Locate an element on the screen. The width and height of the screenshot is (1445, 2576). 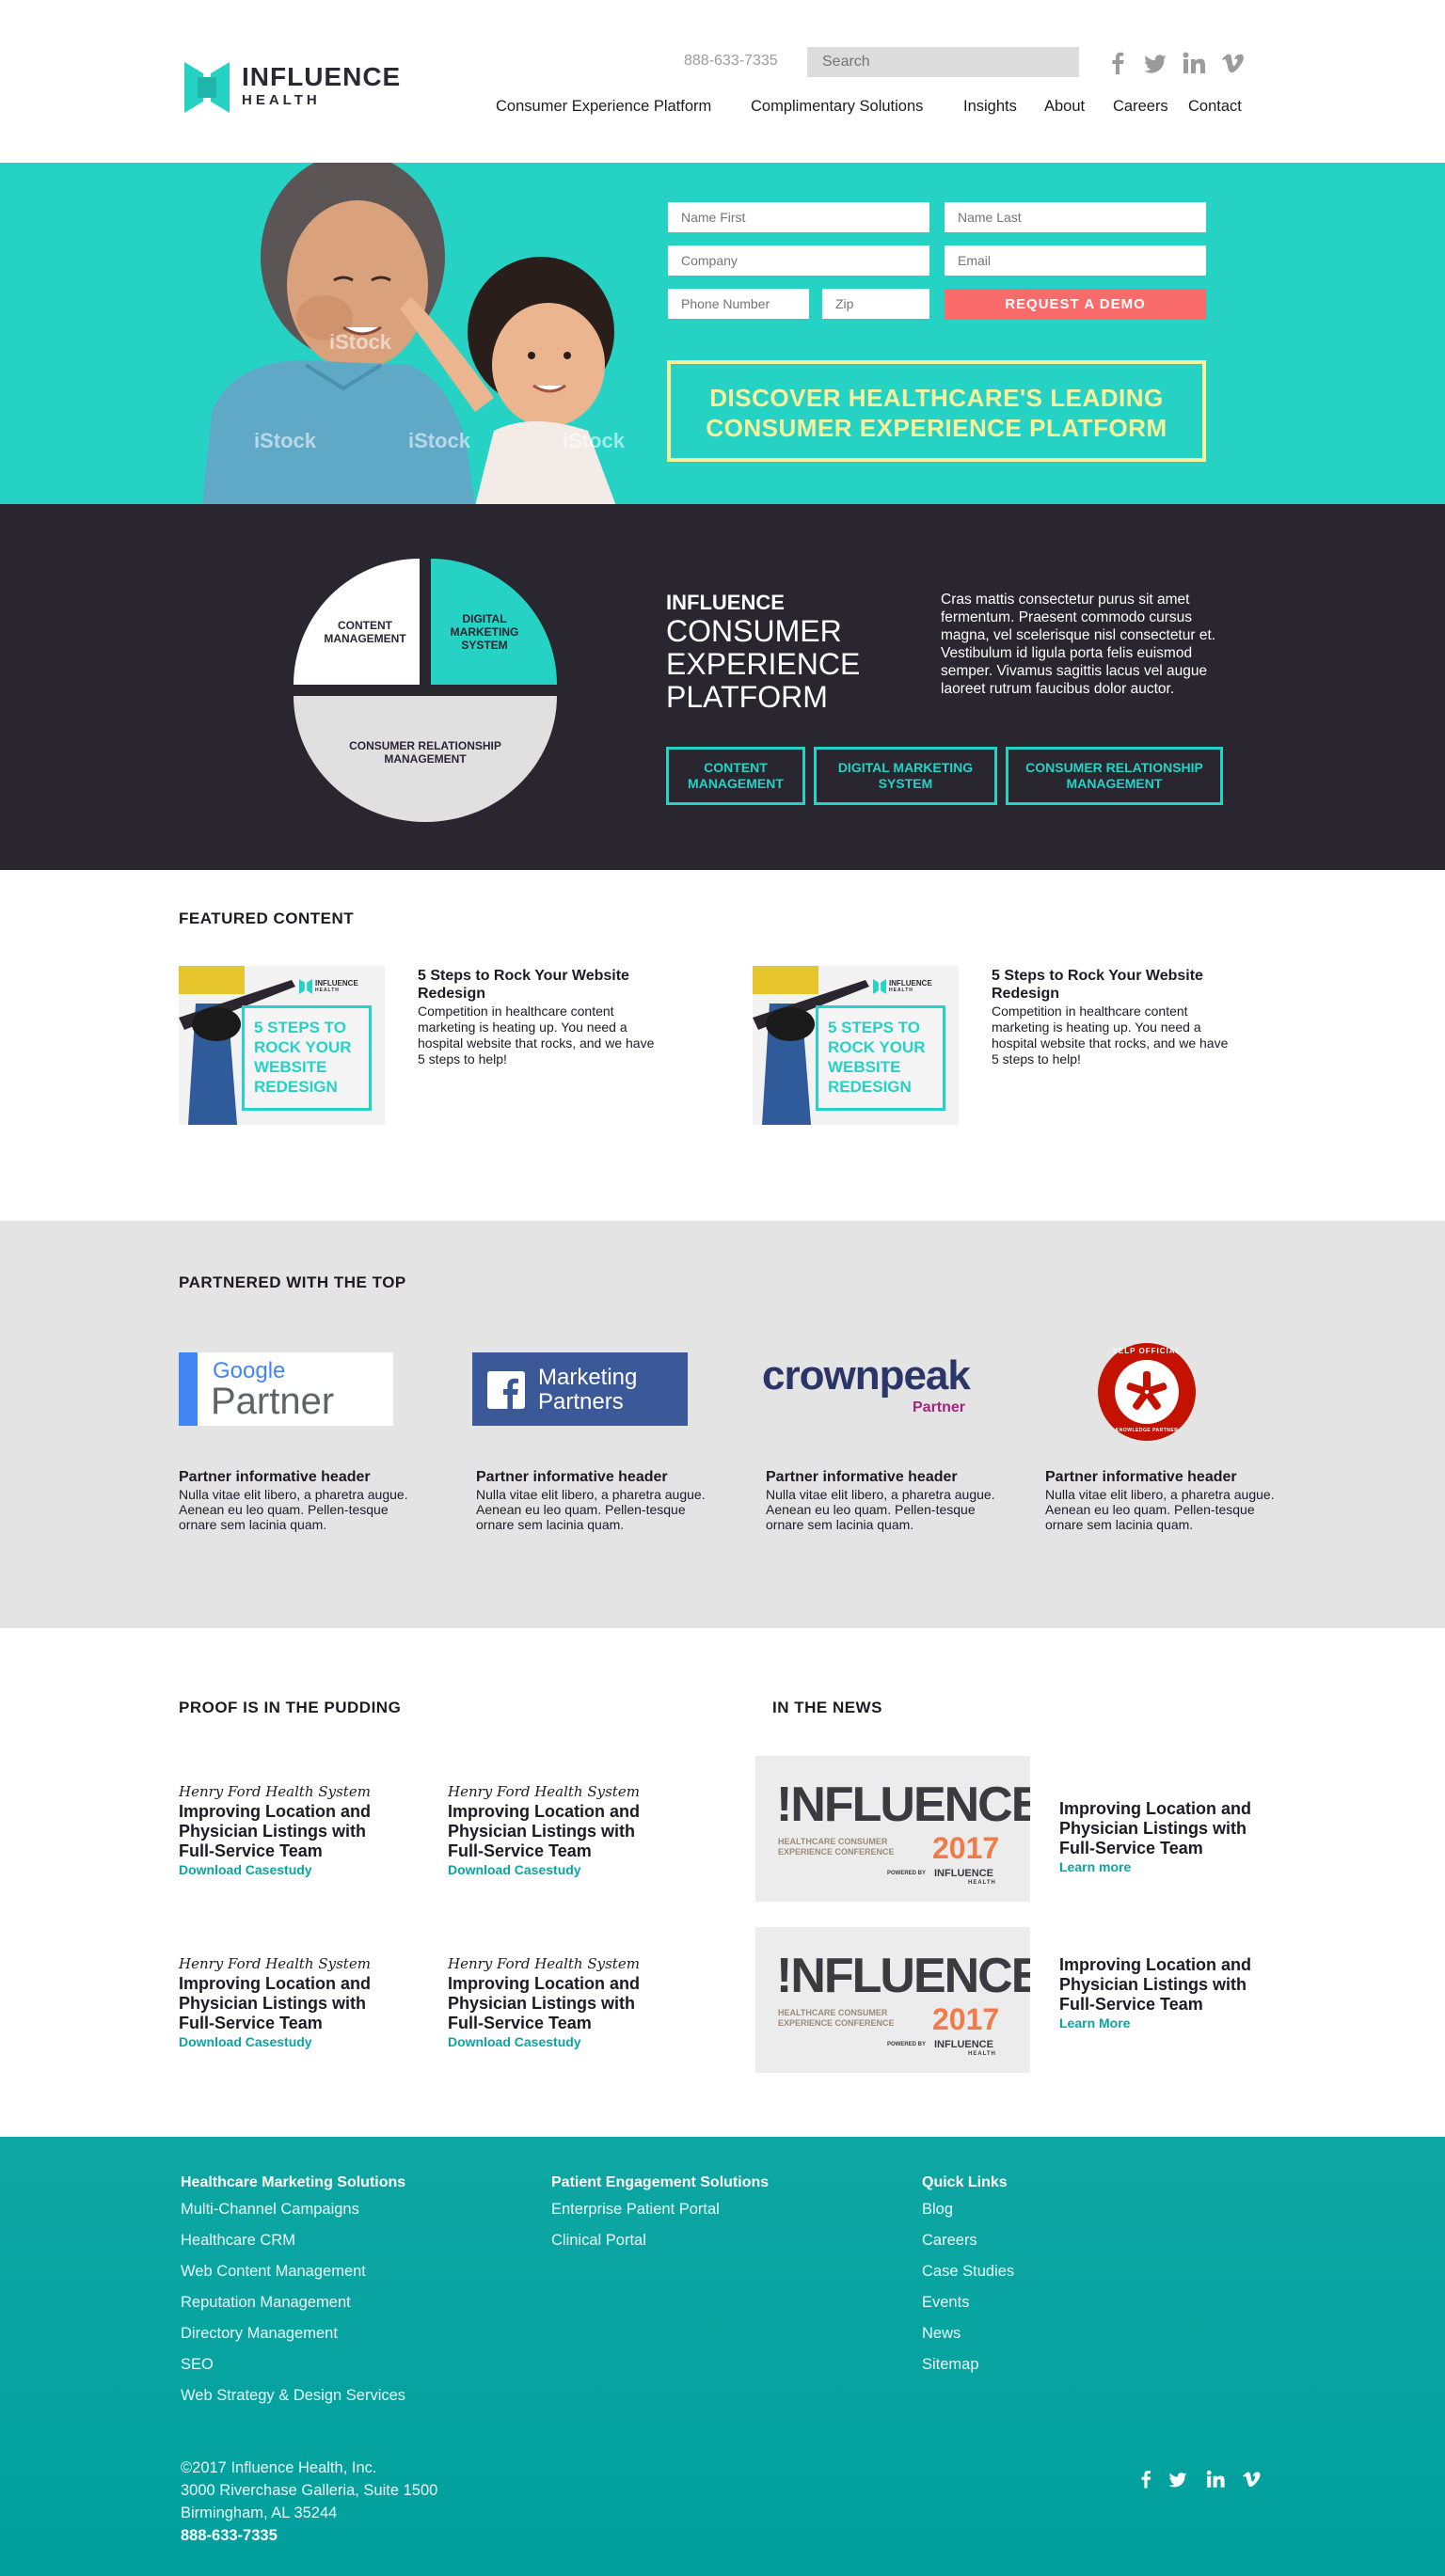
learn-more-link: Learn more is located at coordinates (1095, 1866).